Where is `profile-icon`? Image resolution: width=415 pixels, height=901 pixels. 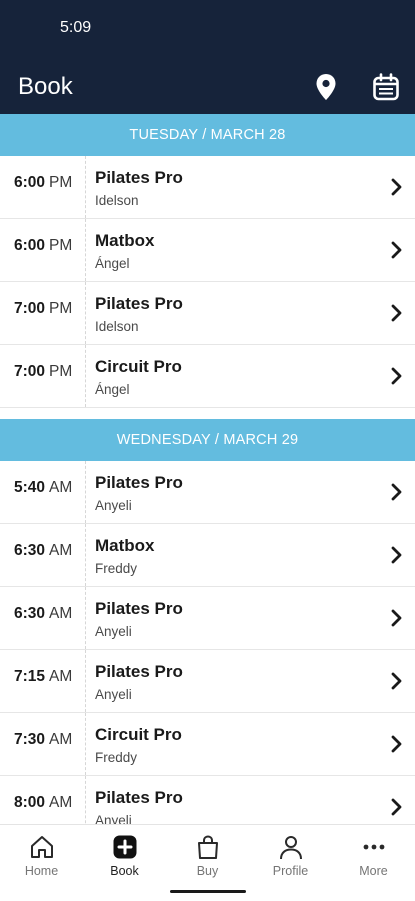 profile-icon is located at coordinates (290, 847).